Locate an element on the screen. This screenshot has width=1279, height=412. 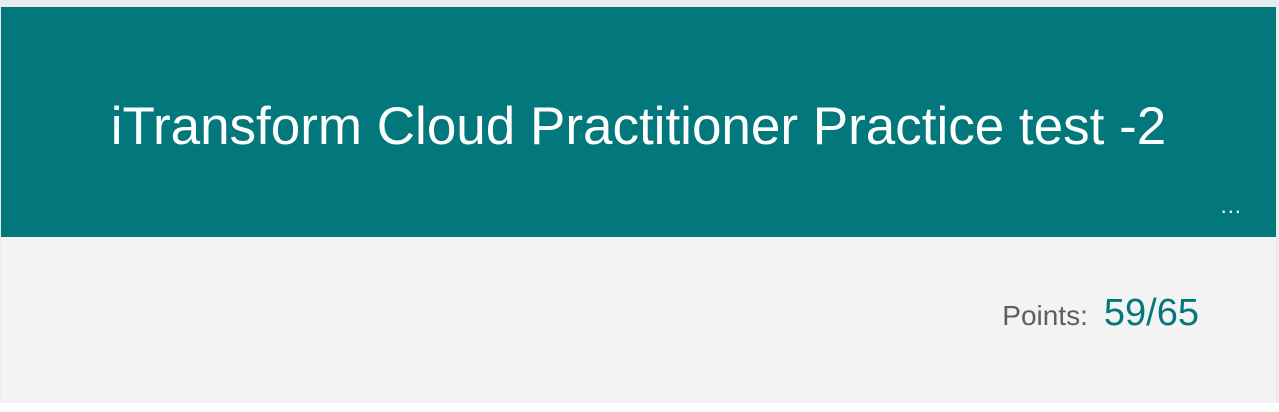
points-value: 59/65 is located at coordinates (1151, 313).